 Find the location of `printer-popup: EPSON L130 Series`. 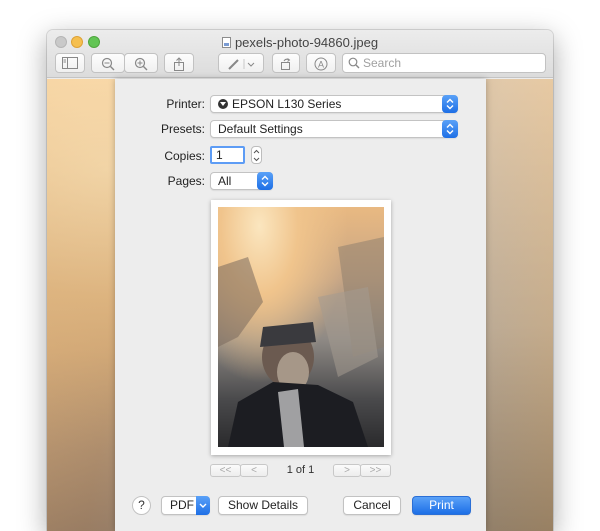

printer-popup: EPSON L130 Series is located at coordinates (334, 104).